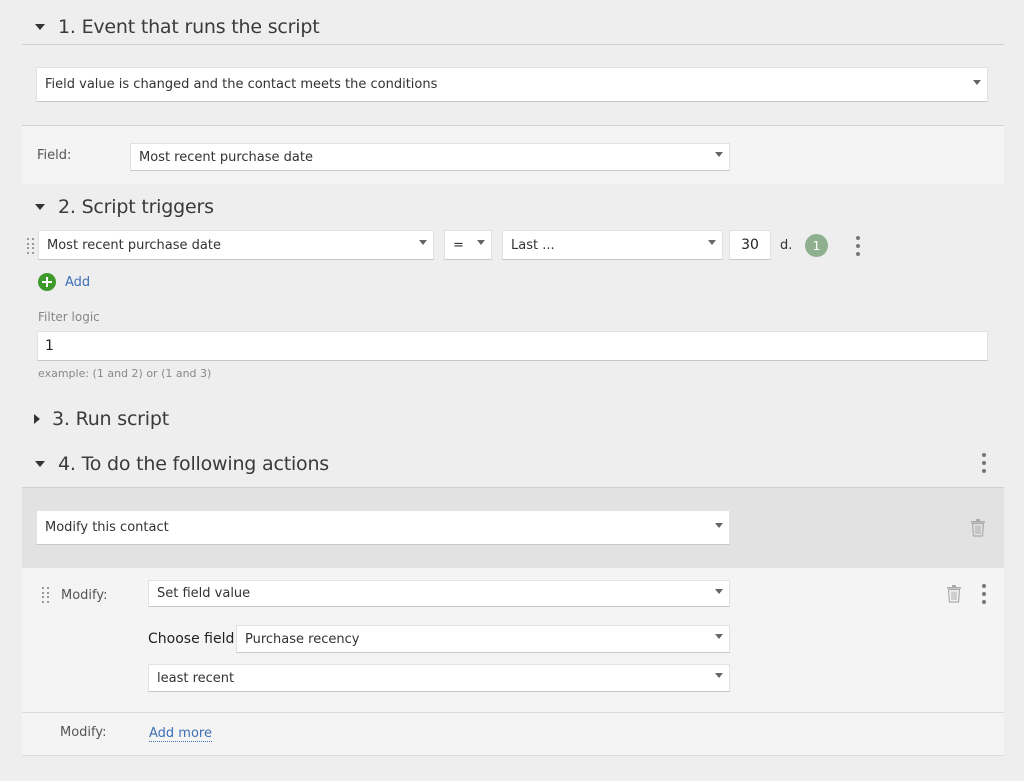 The width and height of the screenshot is (1024, 781). I want to click on choose-field-select: Purchase recency, so click(483, 639).